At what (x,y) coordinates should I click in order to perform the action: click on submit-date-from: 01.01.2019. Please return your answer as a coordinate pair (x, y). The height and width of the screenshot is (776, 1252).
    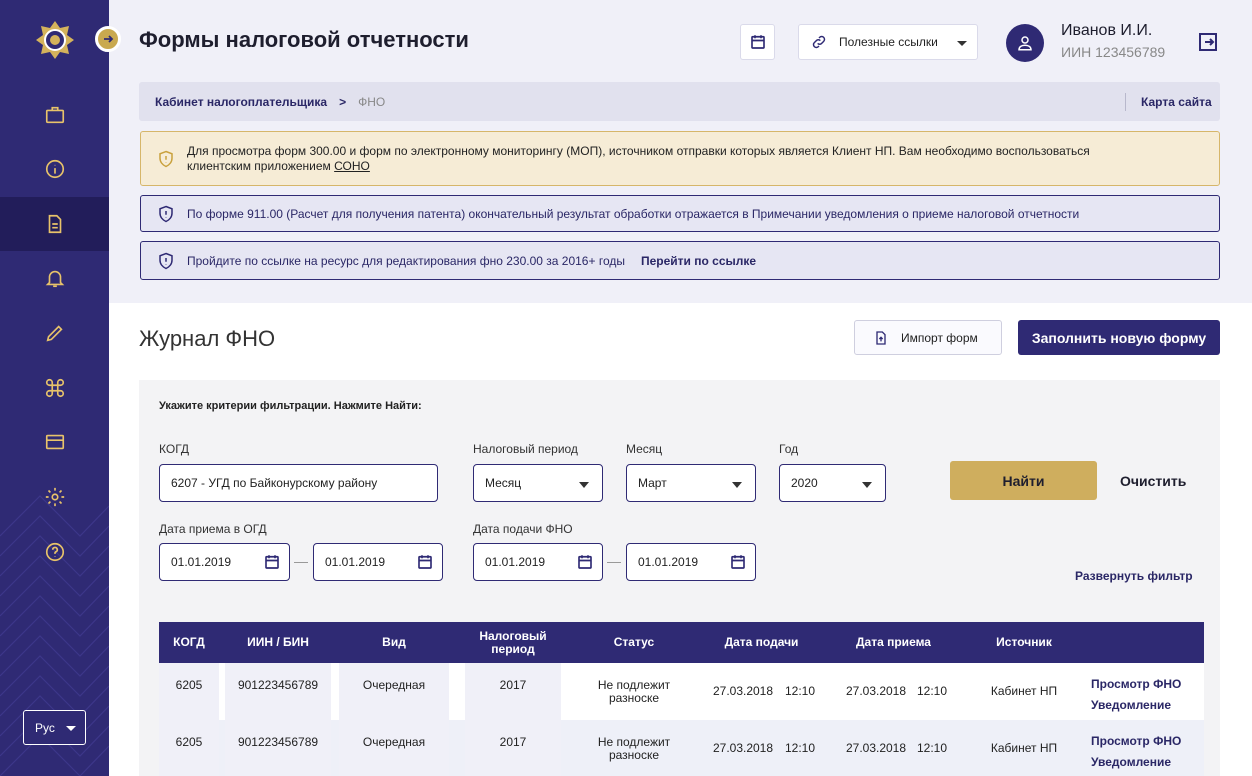
    Looking at the image, I should click on (538, 562).